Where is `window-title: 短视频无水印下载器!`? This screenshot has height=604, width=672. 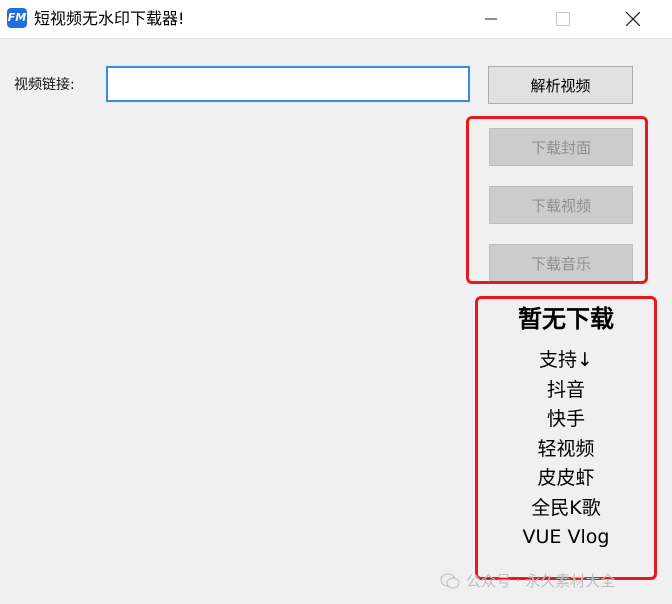 window-title: 短视频无水印下载器! is located at coordinates (109, 18).